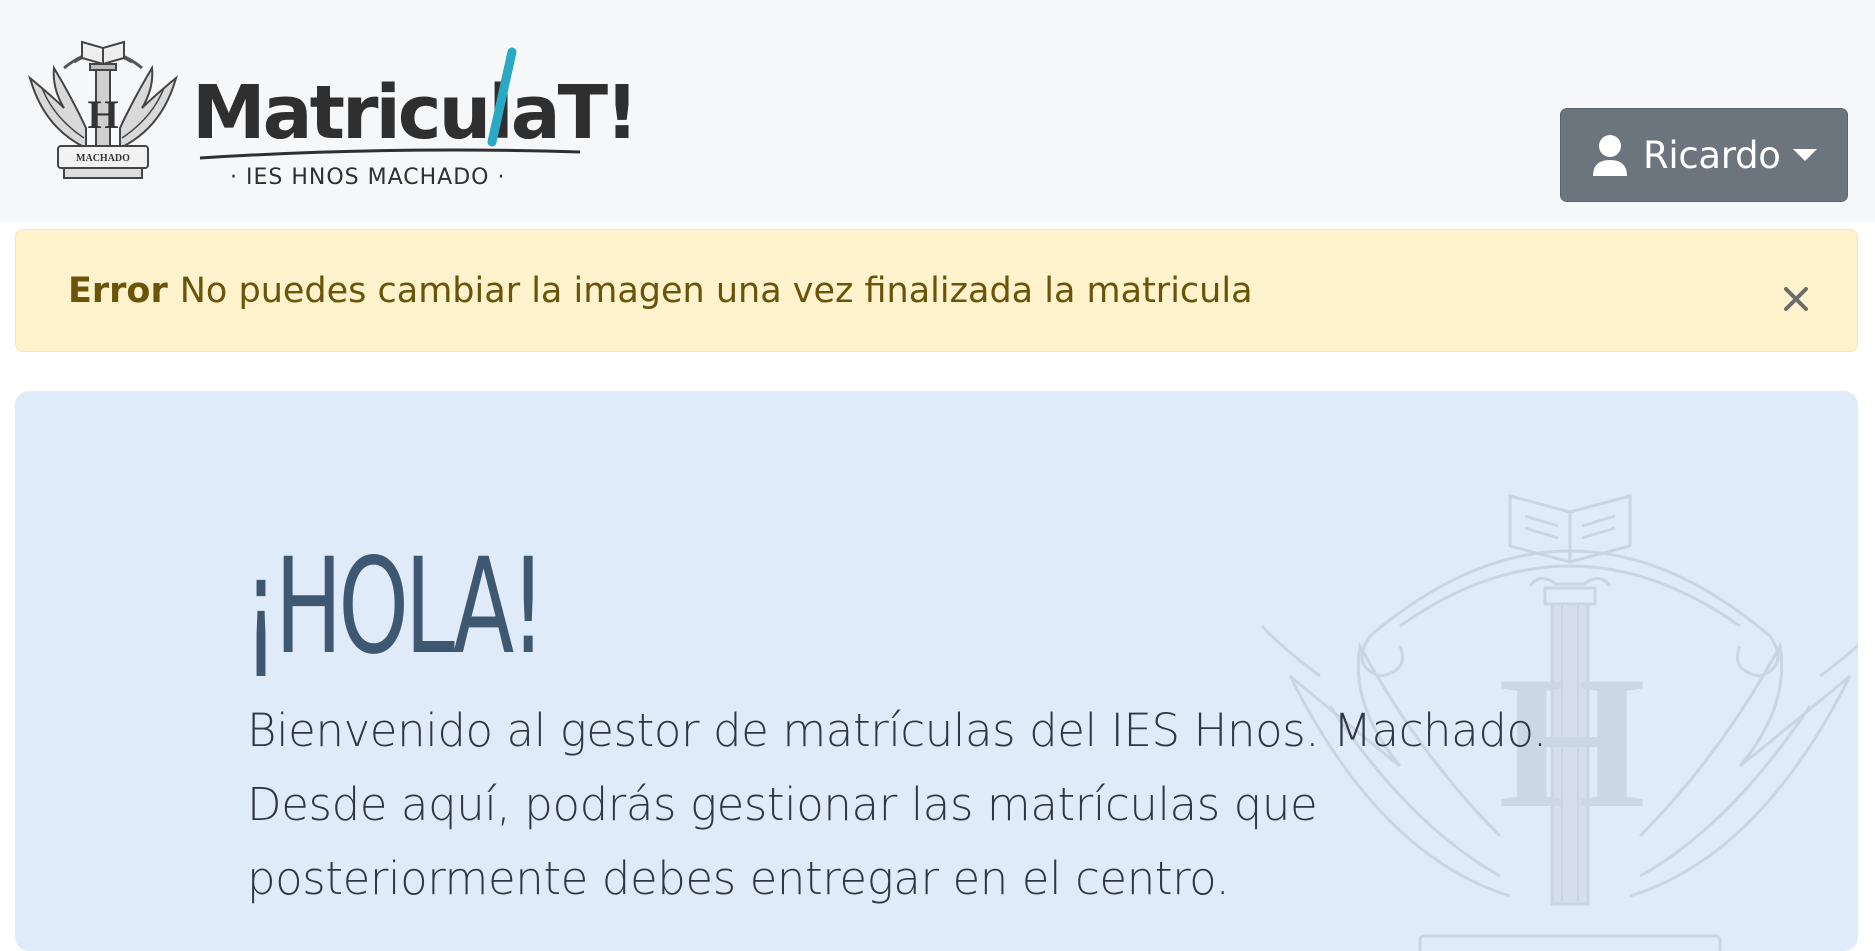  I want to click on user-name: Ricardo, so click(1712, 155).